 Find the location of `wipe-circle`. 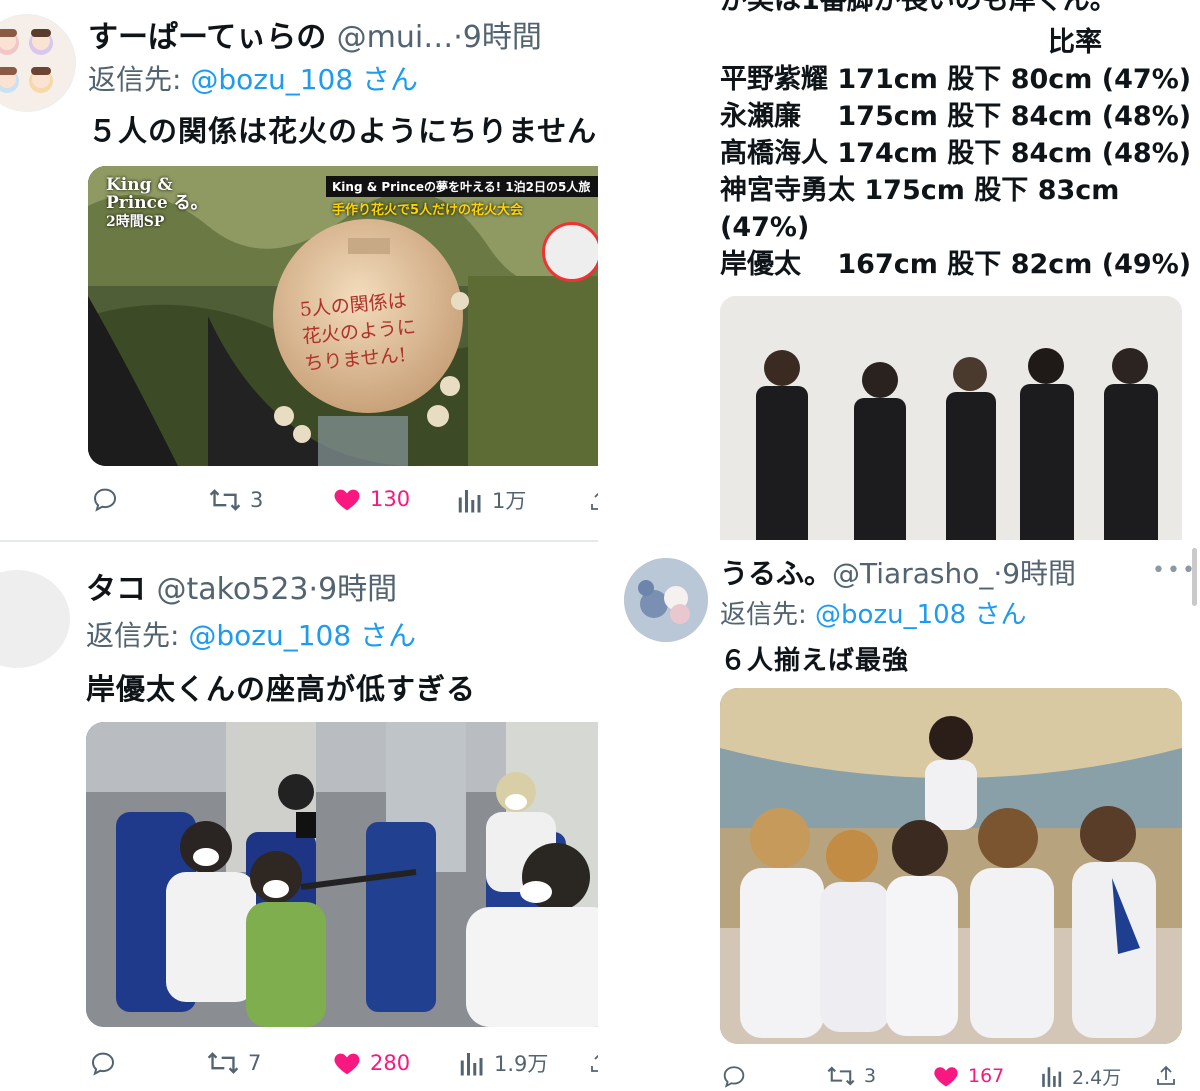

wipe-circle is located at coordinates (570, 252).